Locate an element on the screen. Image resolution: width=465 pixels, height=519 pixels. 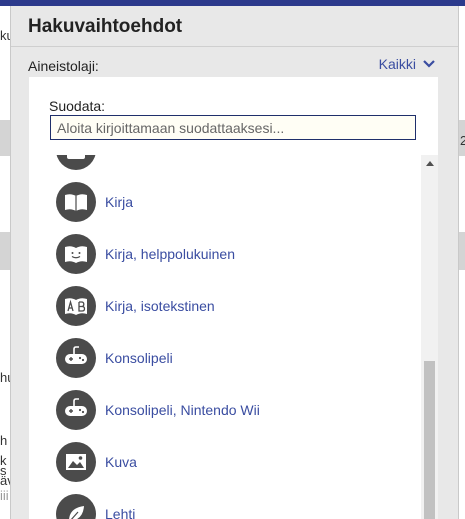
format-dropdown-toggle: Kaikki is located at coordinates (407, 64).